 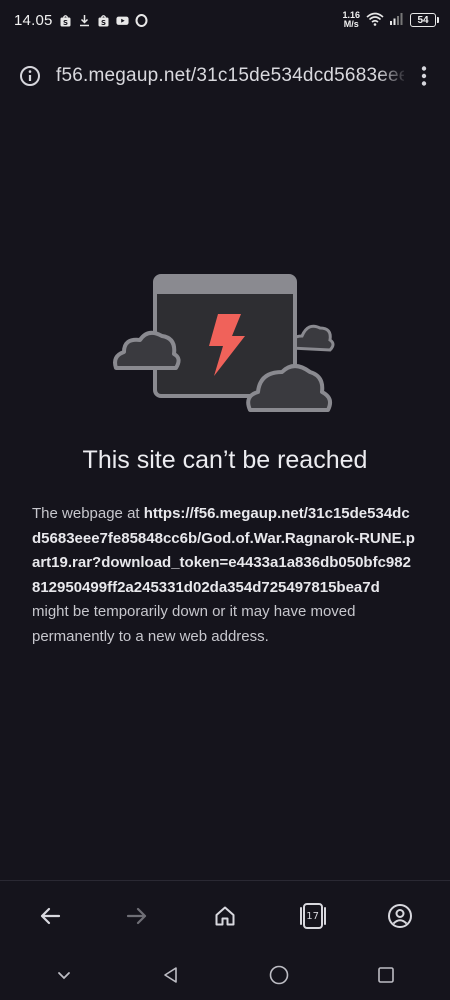 I want to click on cloud-icon, so click(x=147, y=350).